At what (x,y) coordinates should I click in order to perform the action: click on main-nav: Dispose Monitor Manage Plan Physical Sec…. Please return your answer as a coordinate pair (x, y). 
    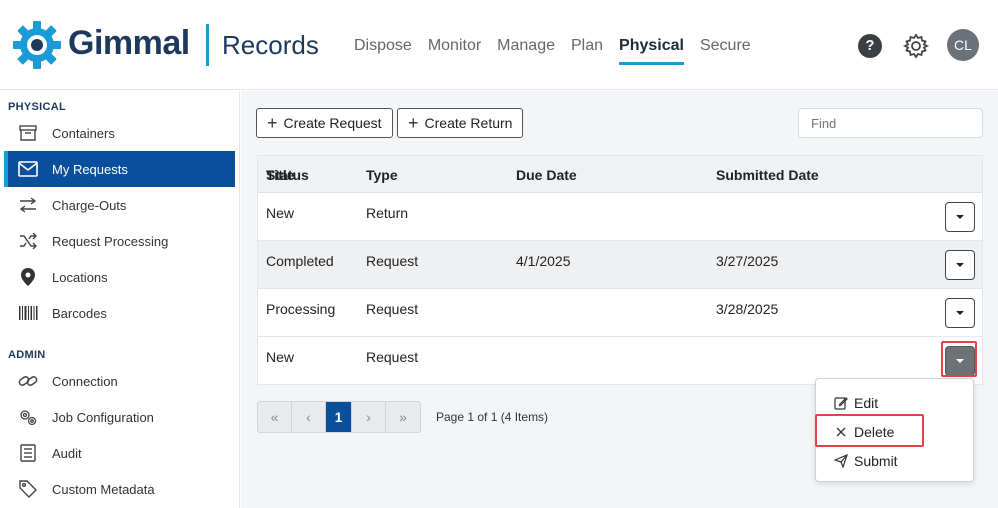
    Looking at the image, I should click on (560, 51).